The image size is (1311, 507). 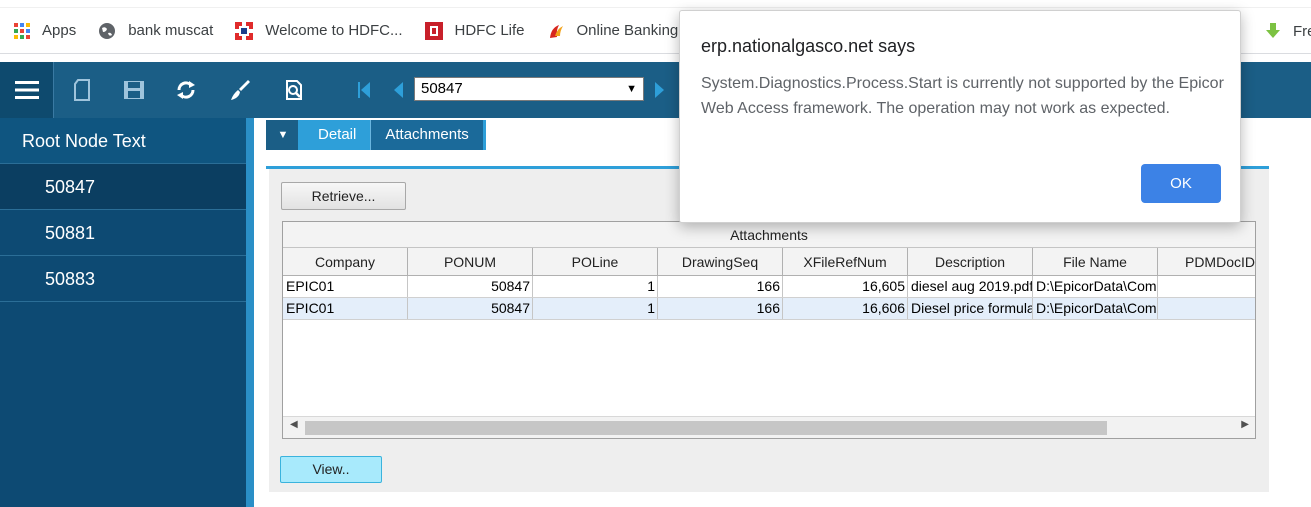 What do you see at coordinates (364, 90) in the screenshot?
I see `first-record-icon` at bounding box center [364, 90].